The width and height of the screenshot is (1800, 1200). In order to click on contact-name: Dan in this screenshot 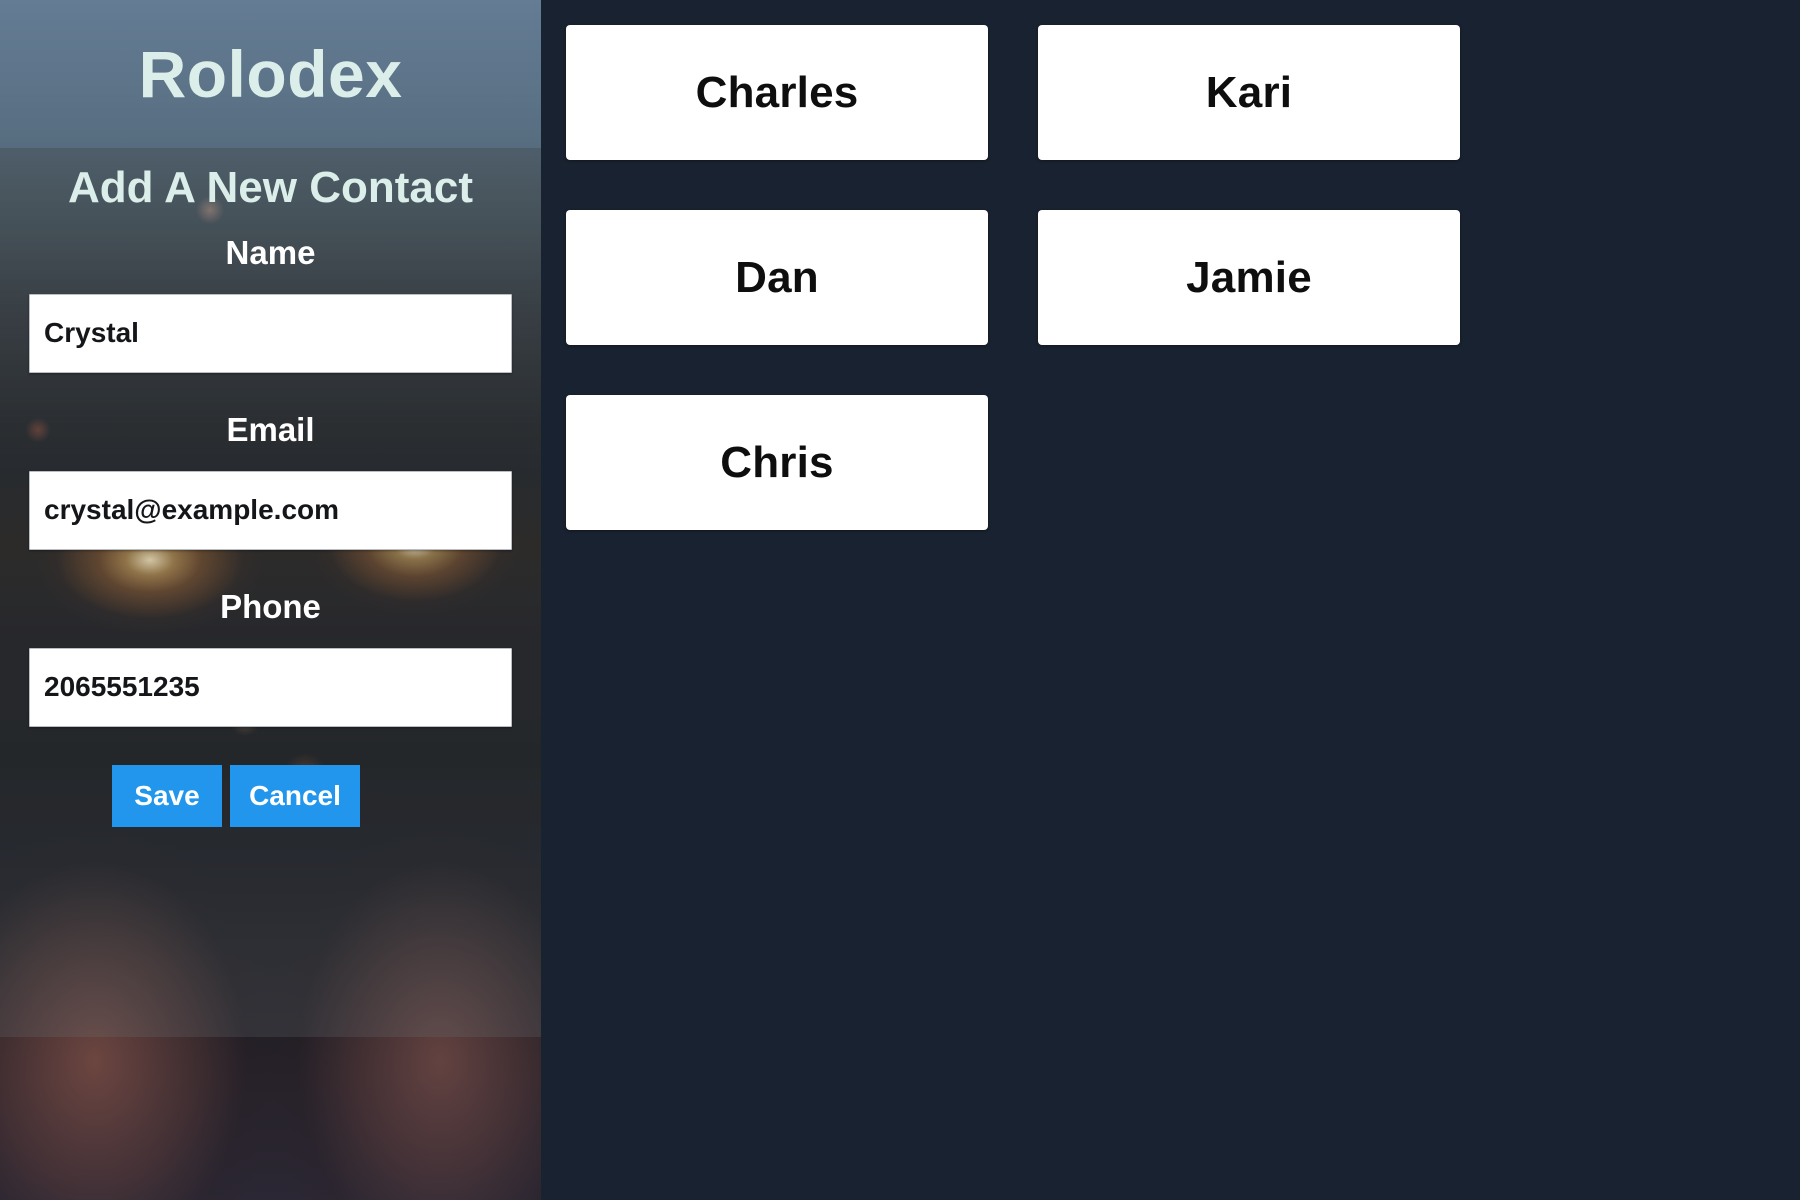, I will do `click(777, 277)`.